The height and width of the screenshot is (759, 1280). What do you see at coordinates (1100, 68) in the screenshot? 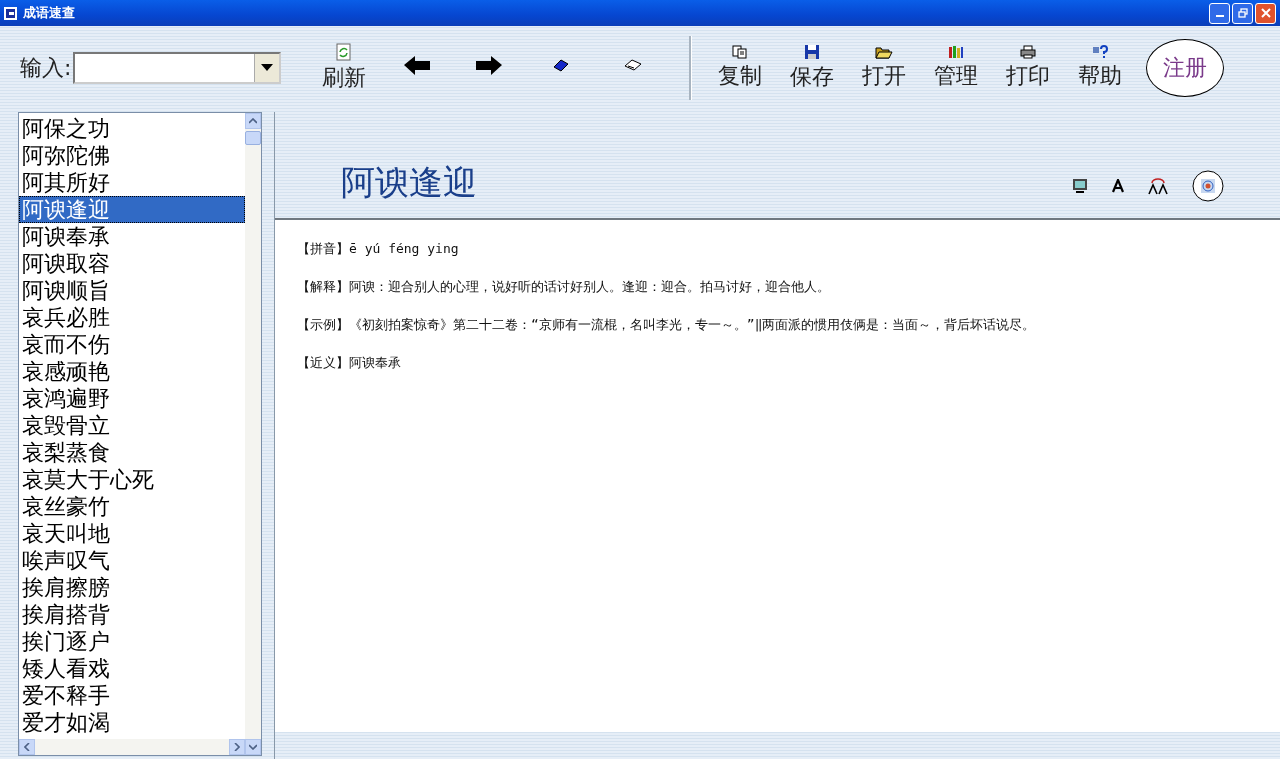
I see `help-button: 帮助` at bounding box center [1100, 68].